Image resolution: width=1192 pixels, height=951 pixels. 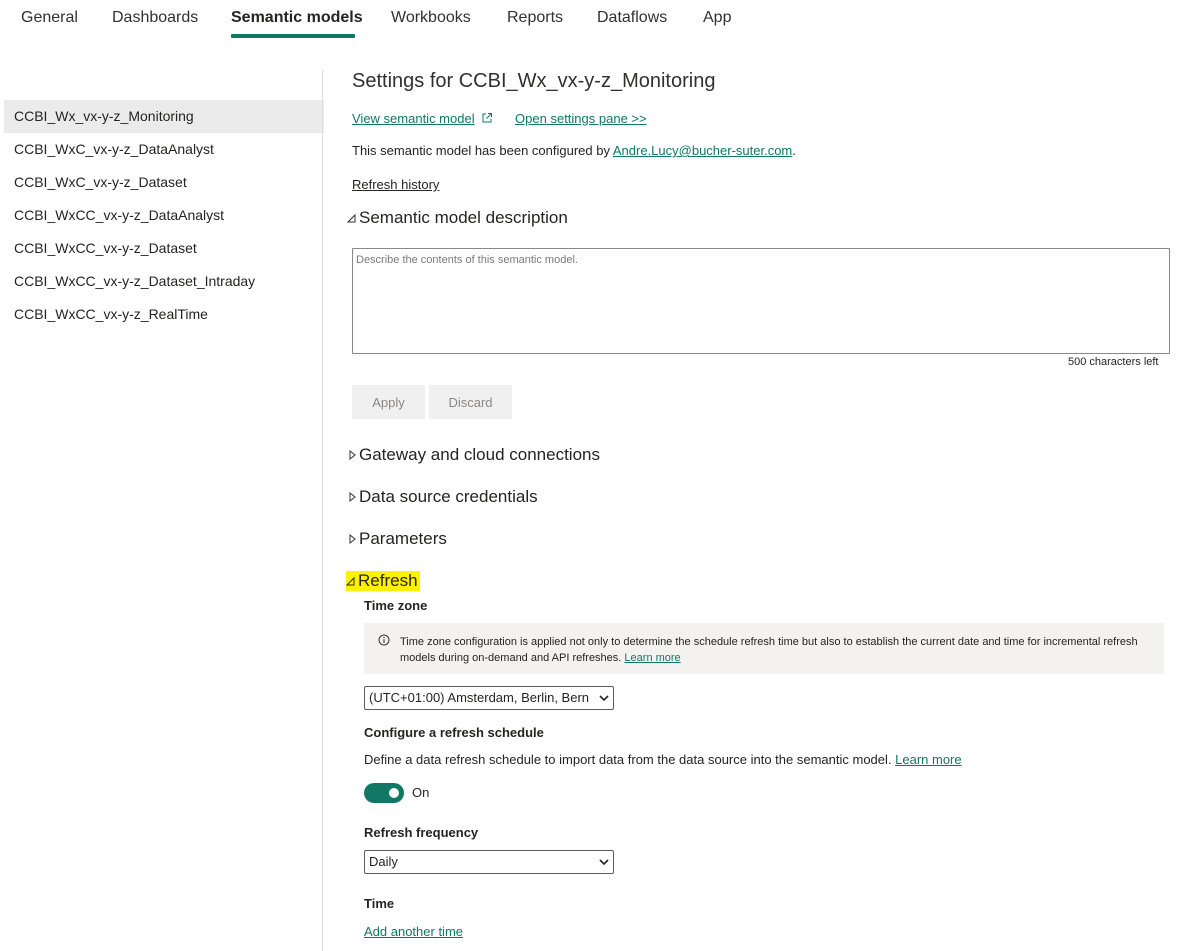 What do you see at coordinates (322, 510) in the screenshot?
I see `sidebar-divider` at bounding box center [322, 510].